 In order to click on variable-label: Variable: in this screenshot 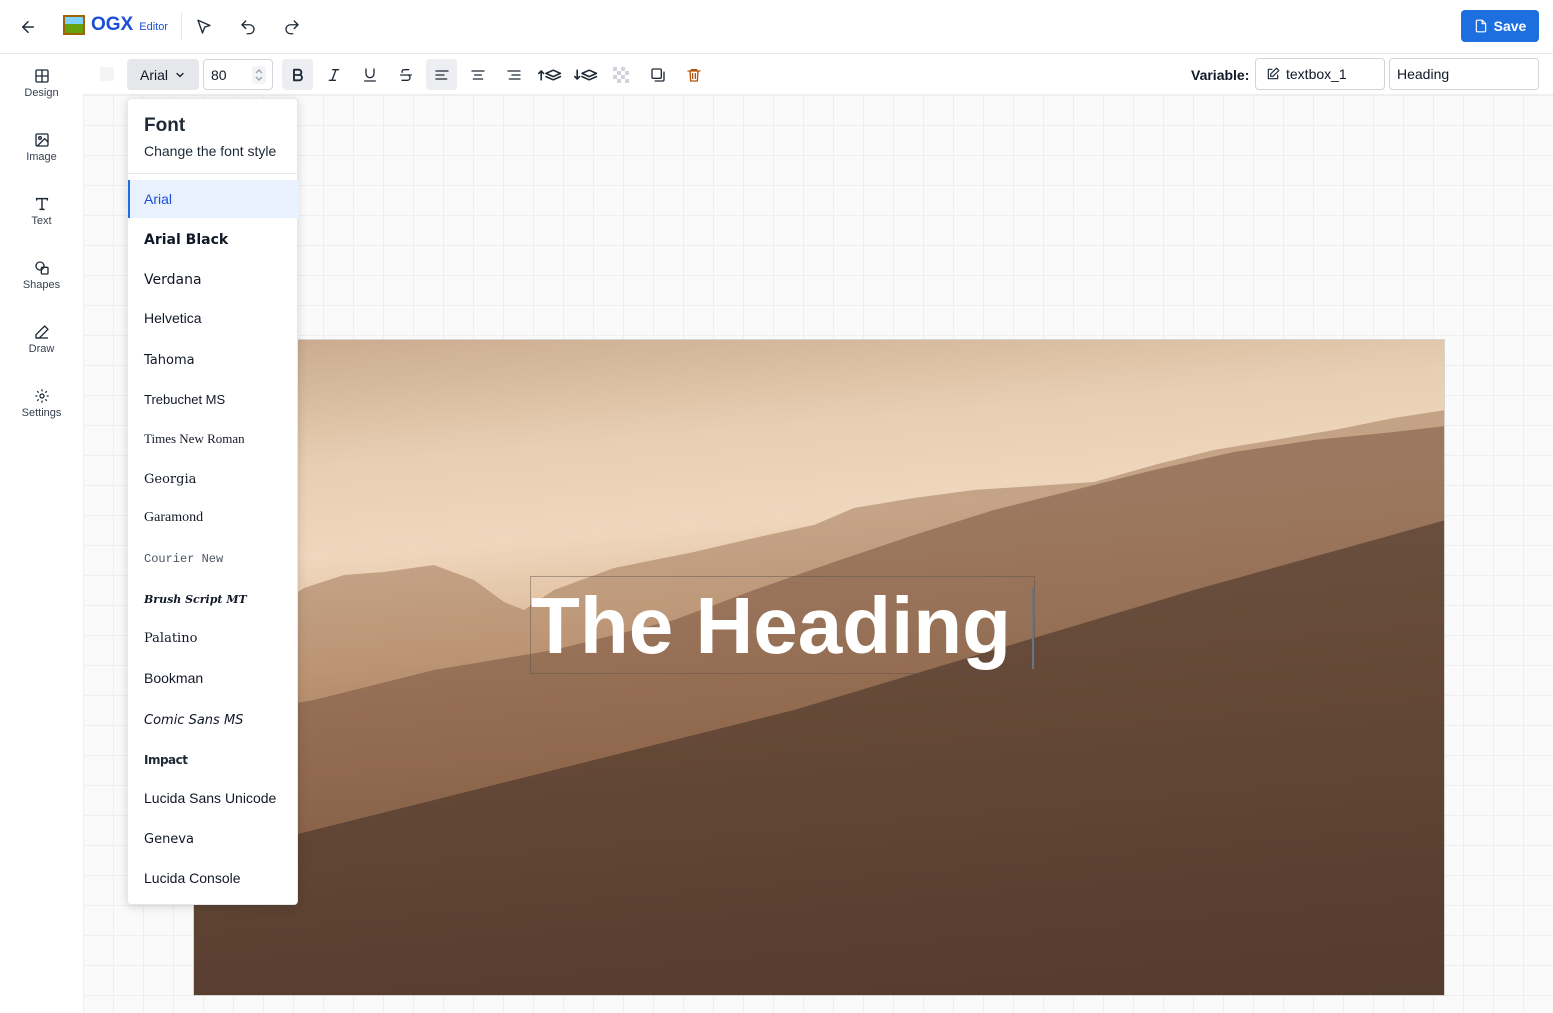, I will do `click(1220, 75)`.